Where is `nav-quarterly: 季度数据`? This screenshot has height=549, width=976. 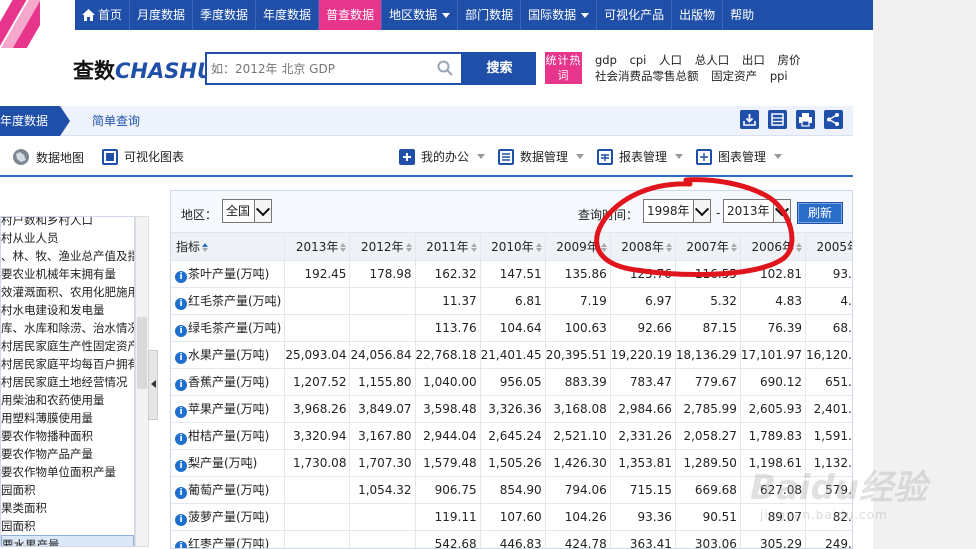
nav-quarterly: 季度数据 is located at coordinates (225, 15).